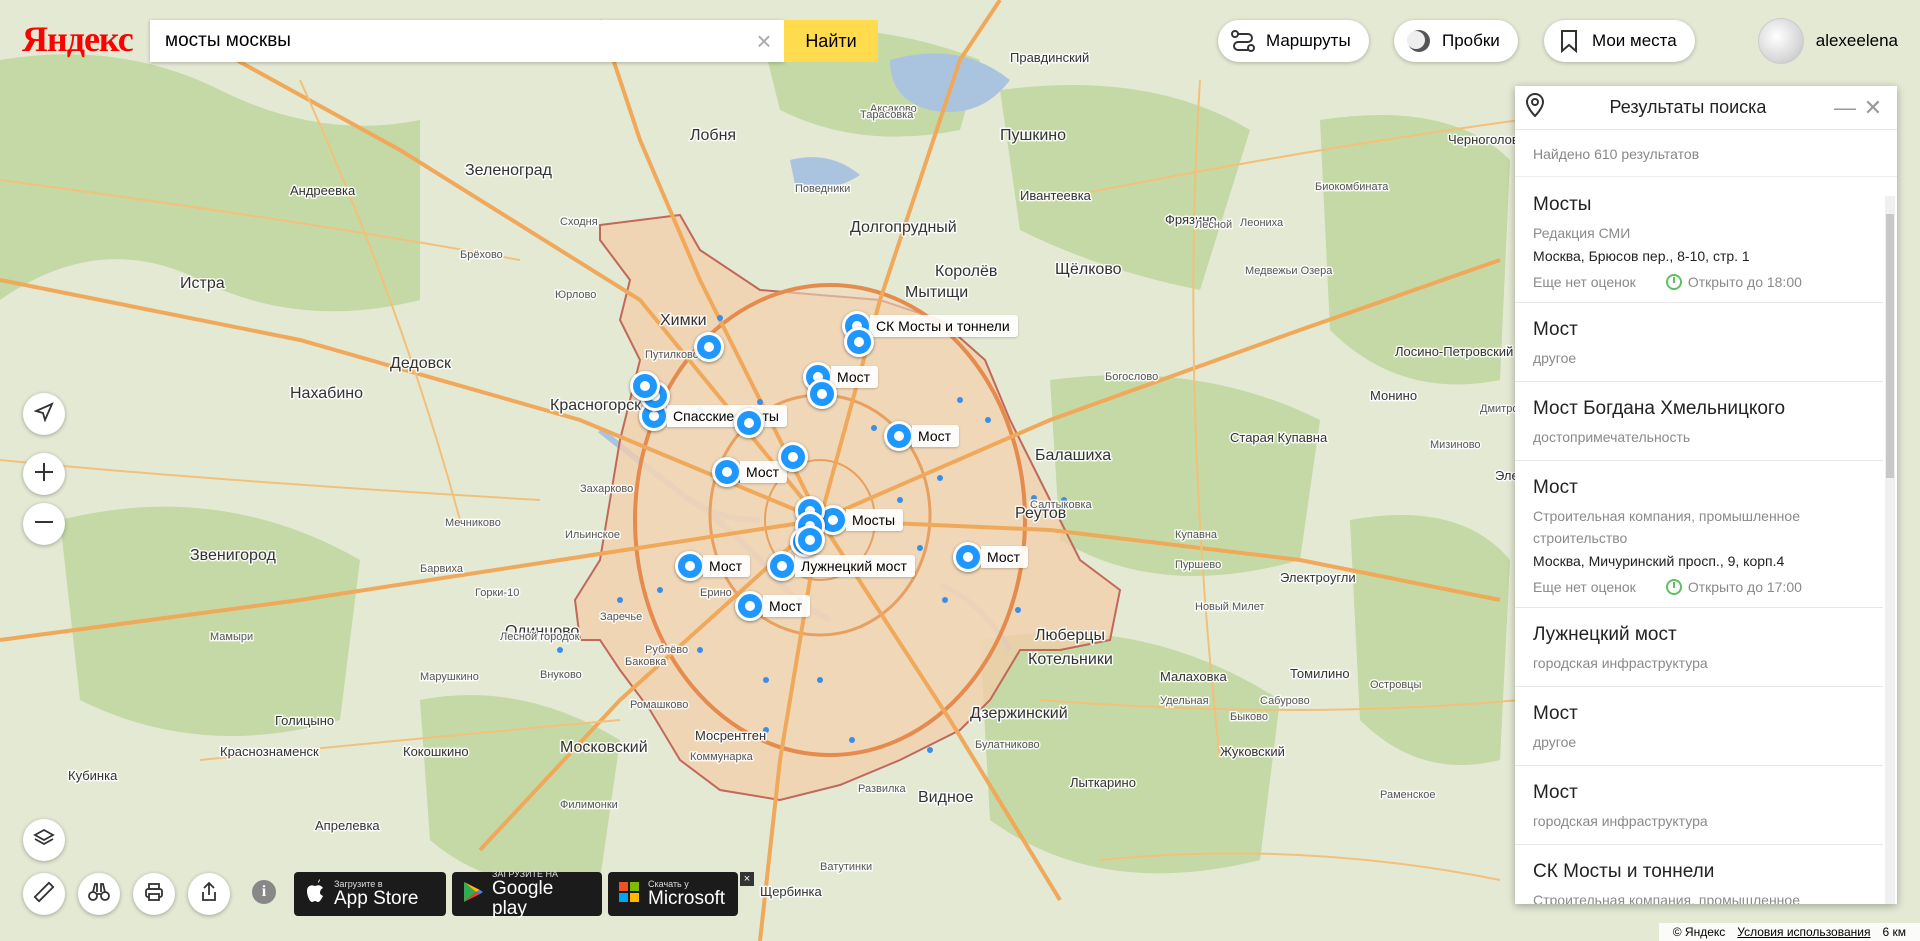 The width and height of the screenshot is (1920, 941). Describe the element at coordinates (44, 524) in the screenshot. I see `zoom-out-button` at that location.